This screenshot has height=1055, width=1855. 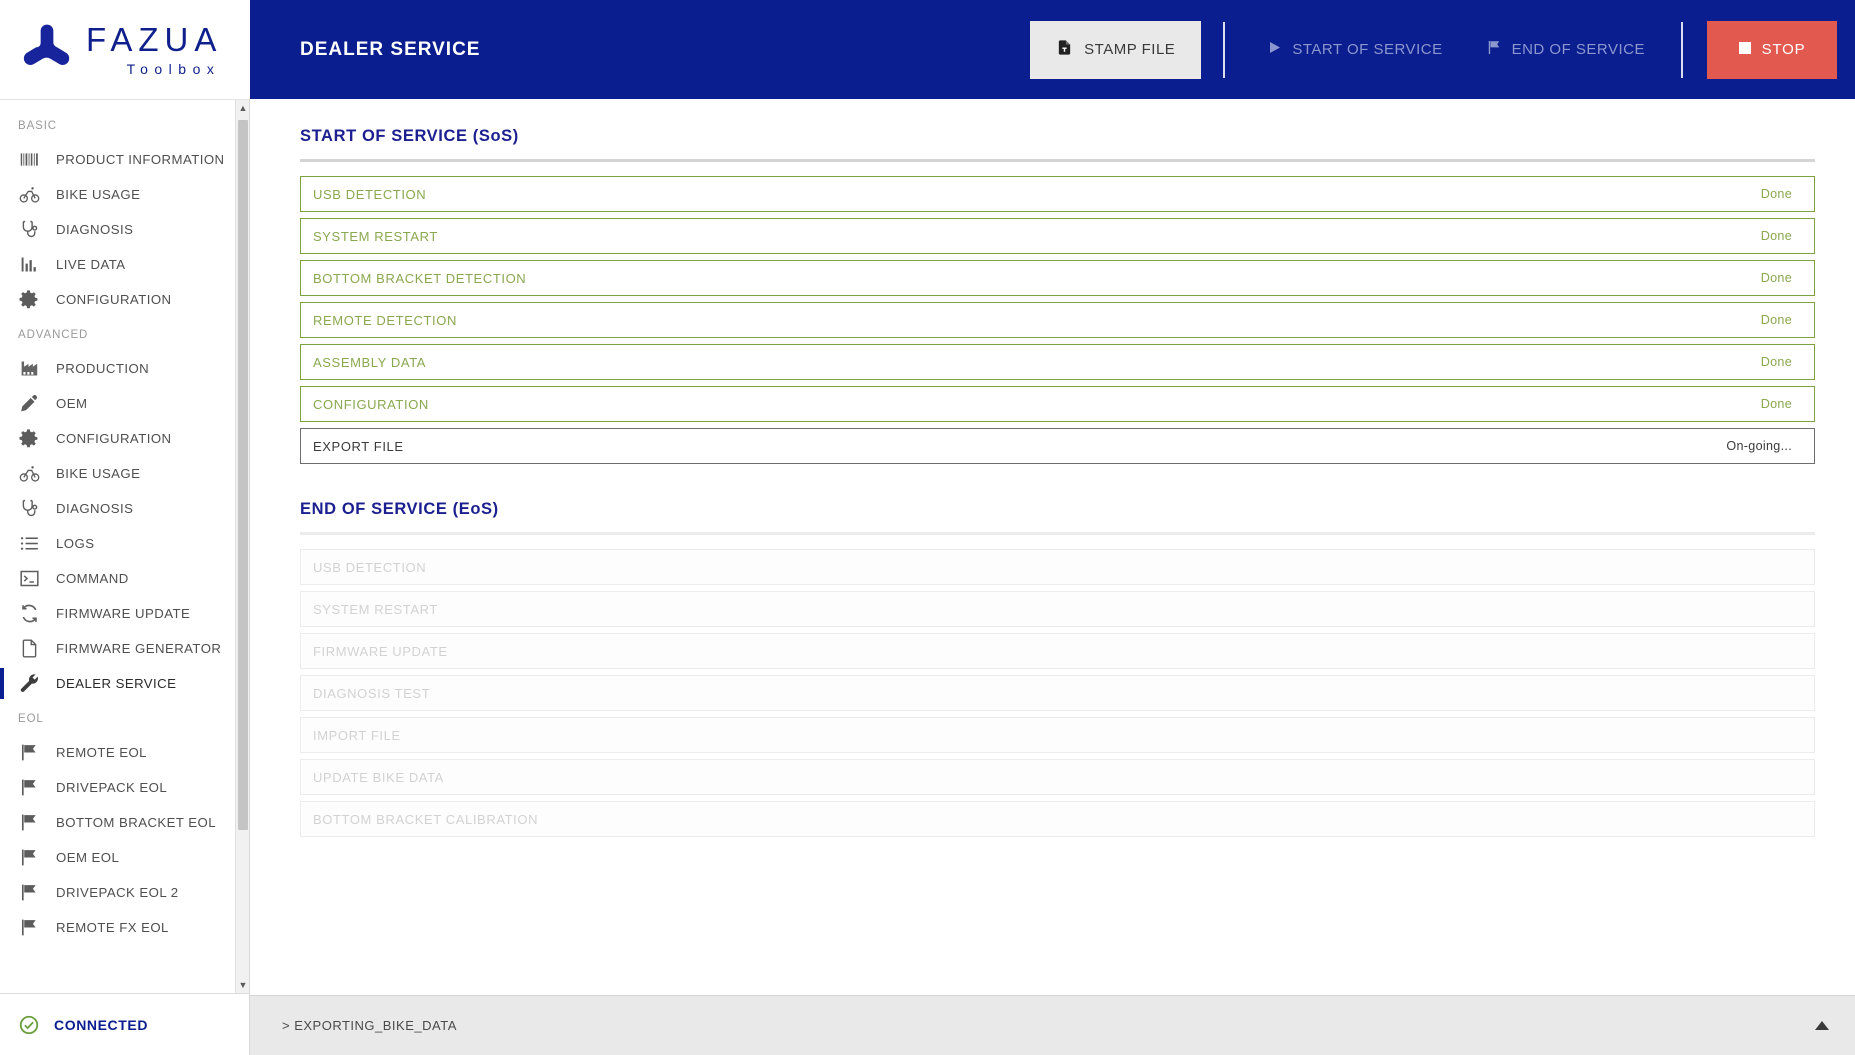 What do you see at coordinates (124, 822) in the screenshot?
I see `sidebar-item-bottom-bracket-eol: BOTTOM BRACKET EOL` at bounding box center [124, 822].